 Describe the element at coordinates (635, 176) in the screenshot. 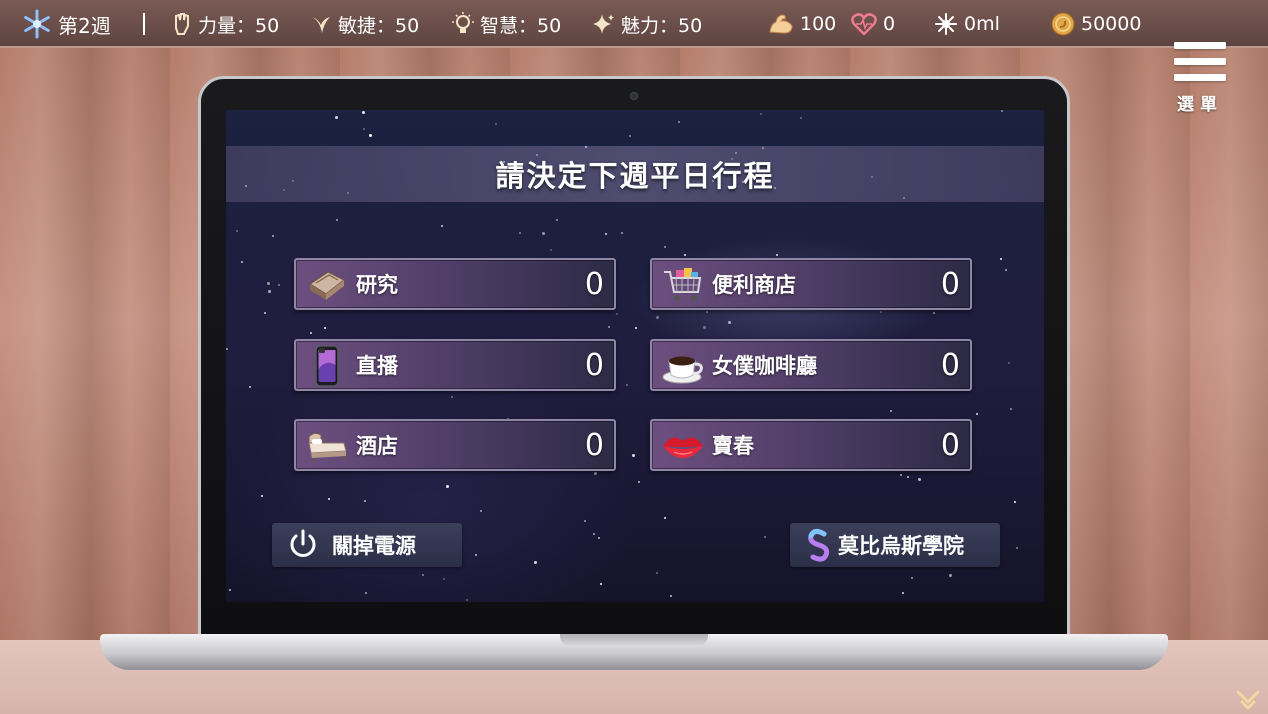

I see `schedule-title: 請決定下週平日行程` at that location.